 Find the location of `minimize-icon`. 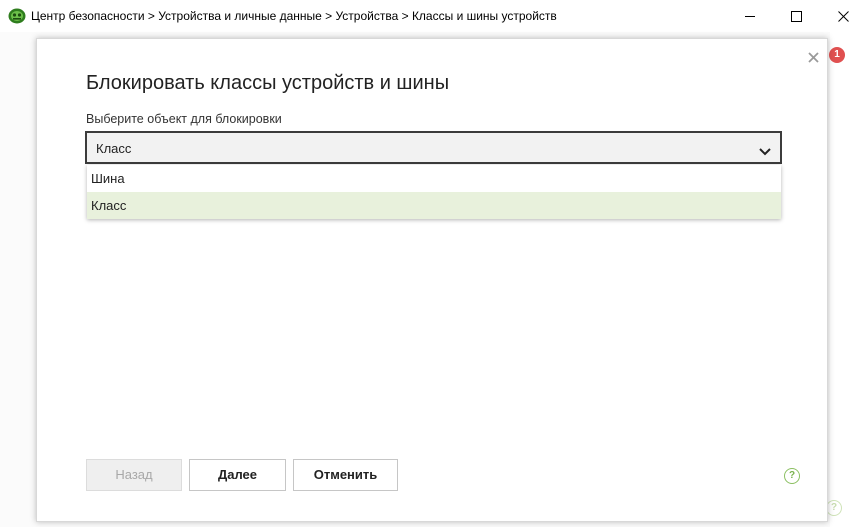

minimize-icon is located at coordinates (749, 16).